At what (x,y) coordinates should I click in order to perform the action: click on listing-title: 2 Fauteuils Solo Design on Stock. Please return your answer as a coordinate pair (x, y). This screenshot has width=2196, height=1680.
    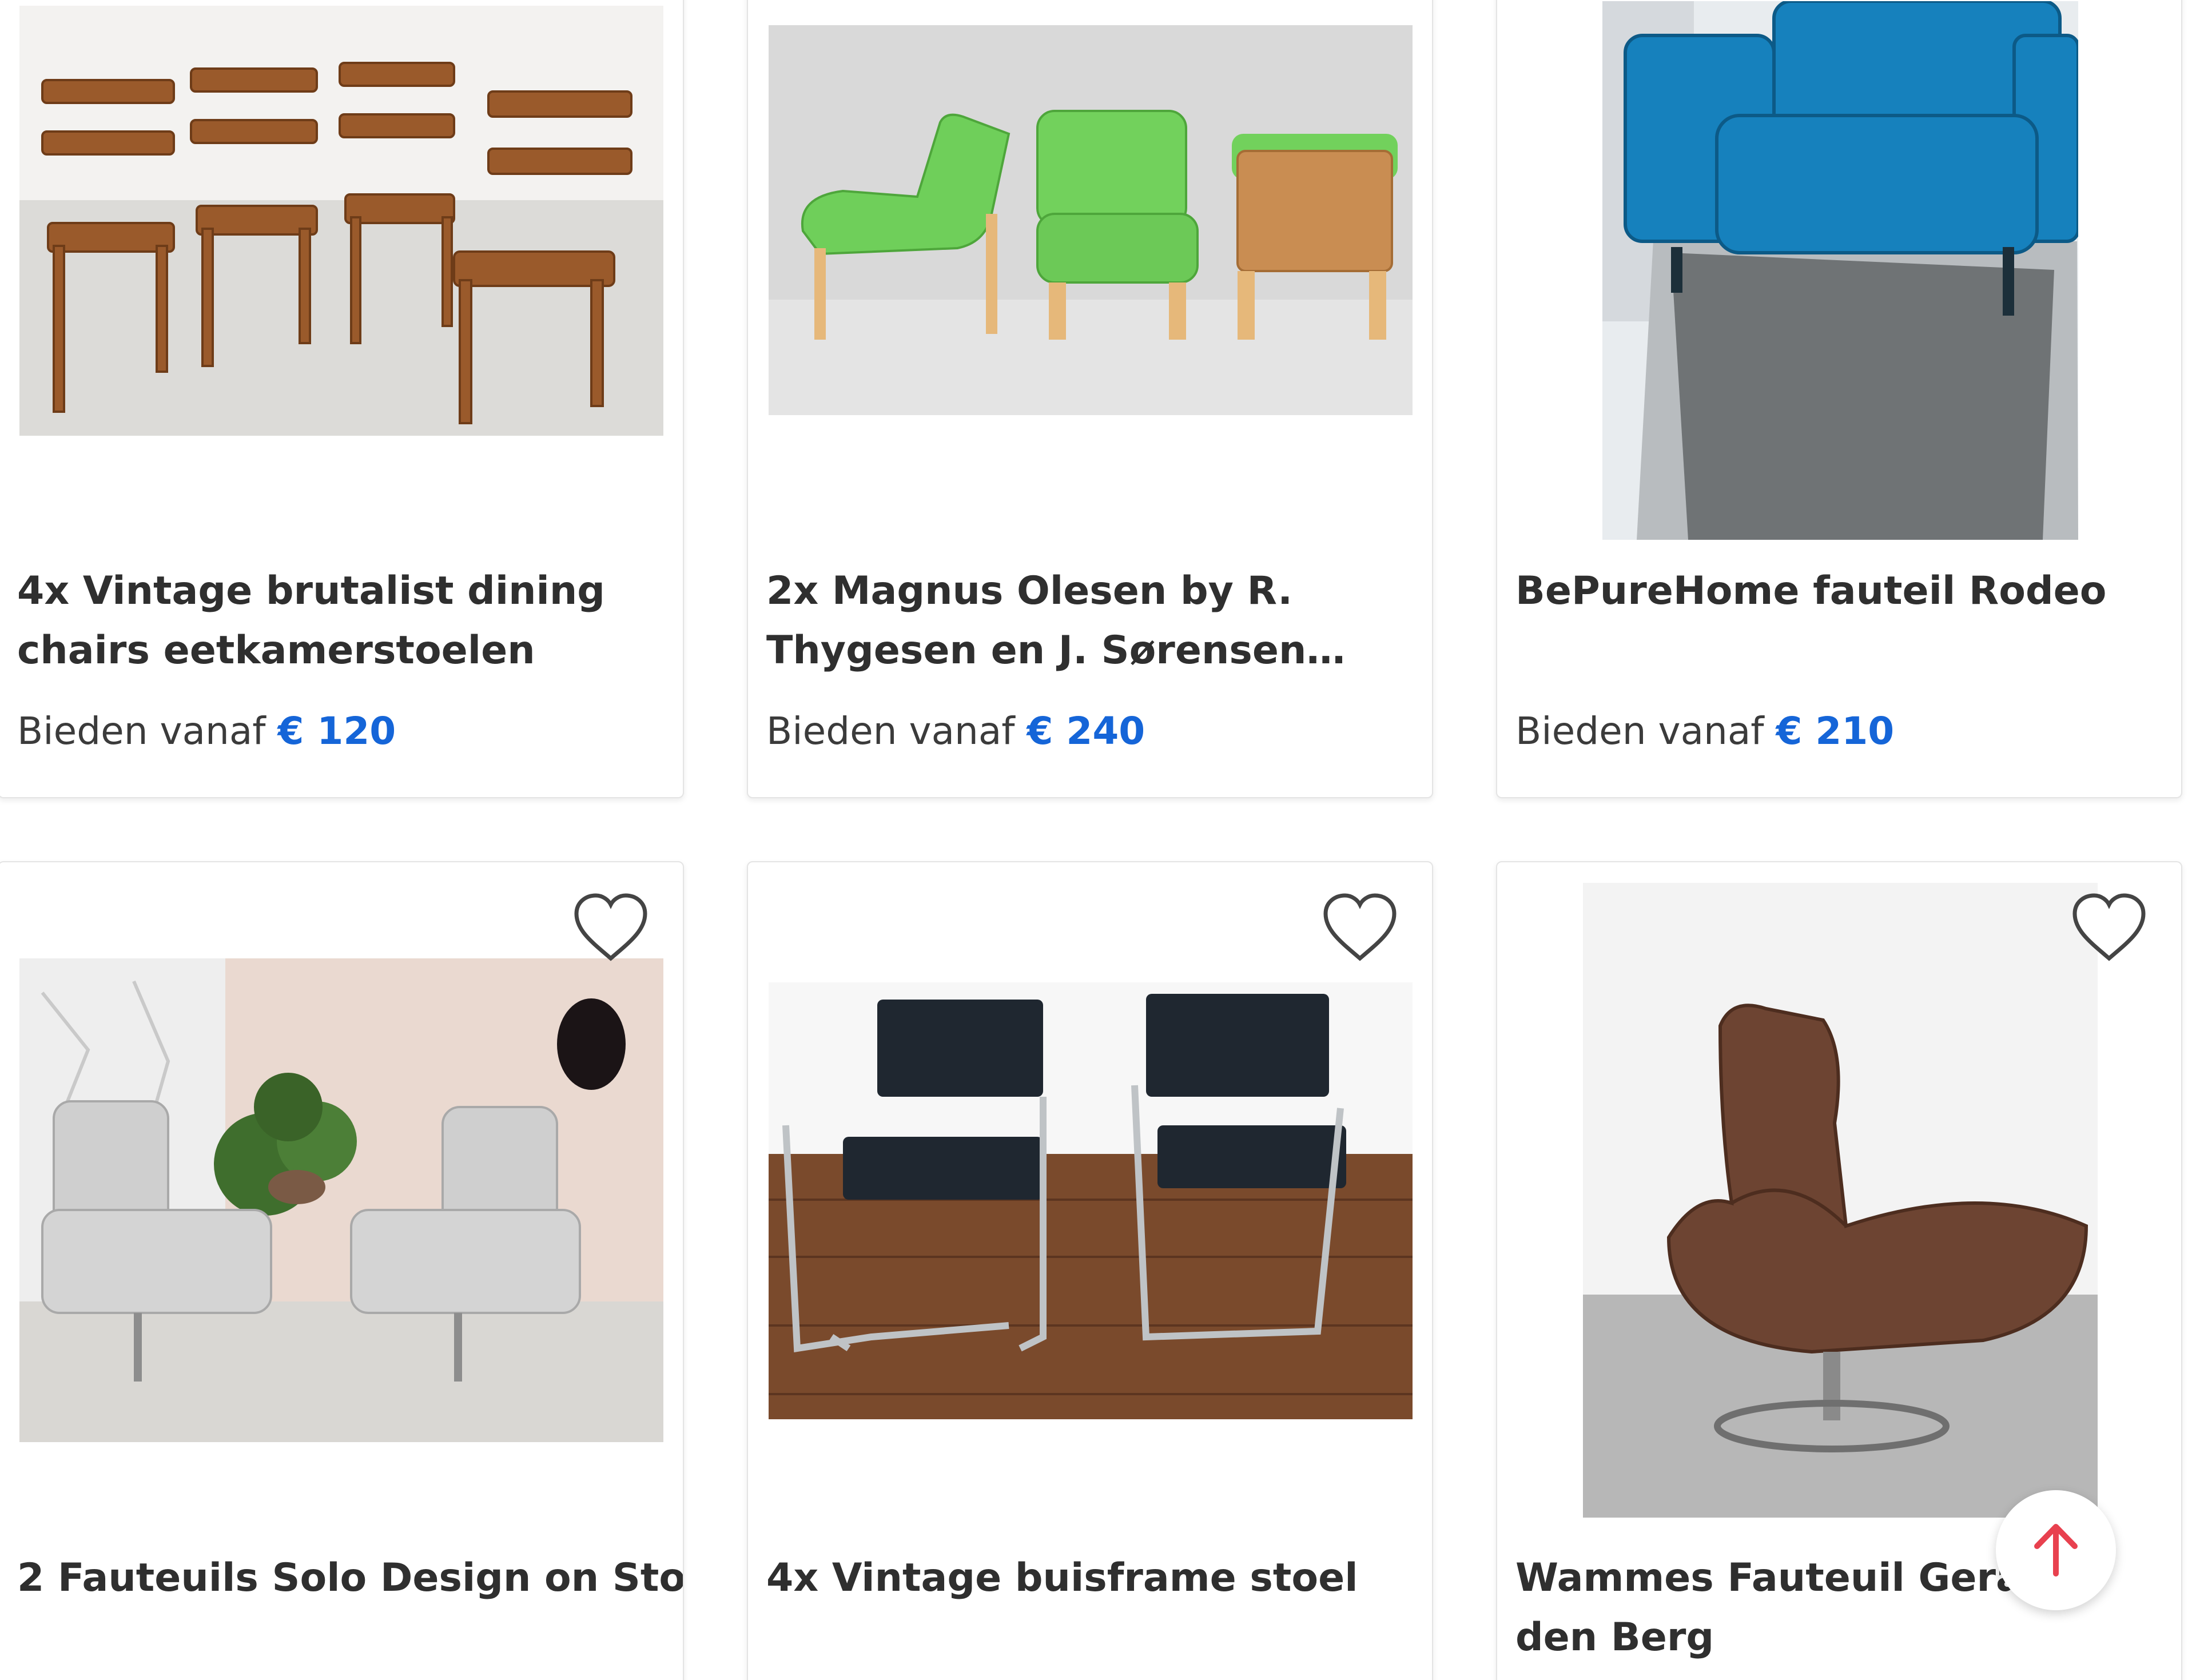
    Looking at the image, I should click on (350, 1578).